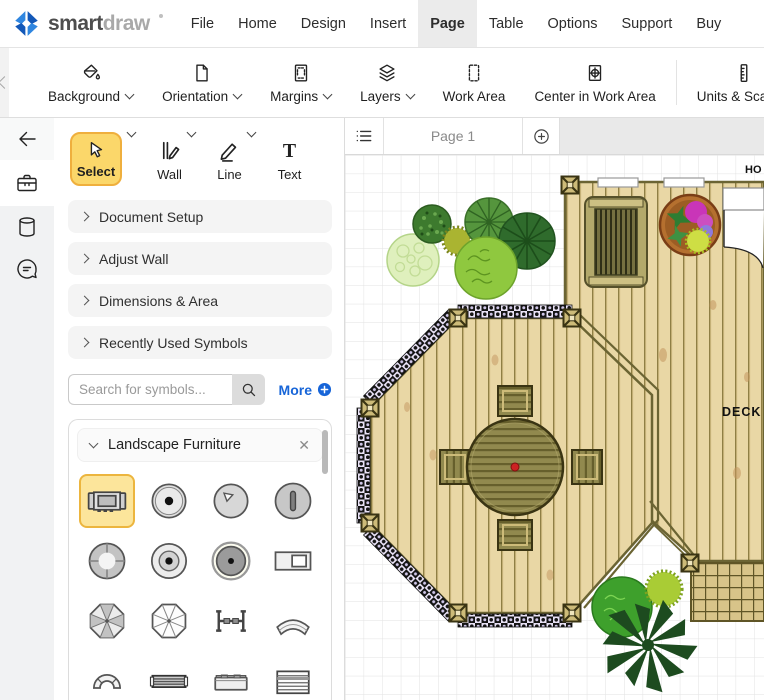 Image resolution: width=764 pixels, height=700 pixels. Describe the element at coordinates (304, 445) in the screenshot. I see `close-icon: ✕` at that location.